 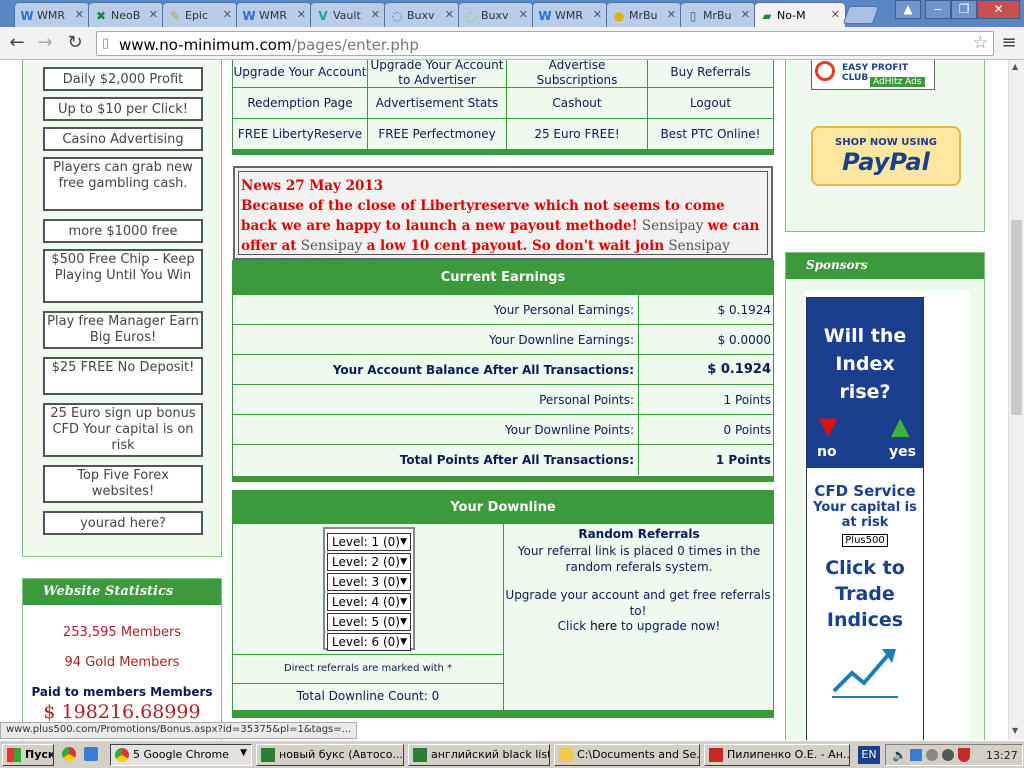 I want to click on swirl-icon: ◌, so click(x=471, y=16).